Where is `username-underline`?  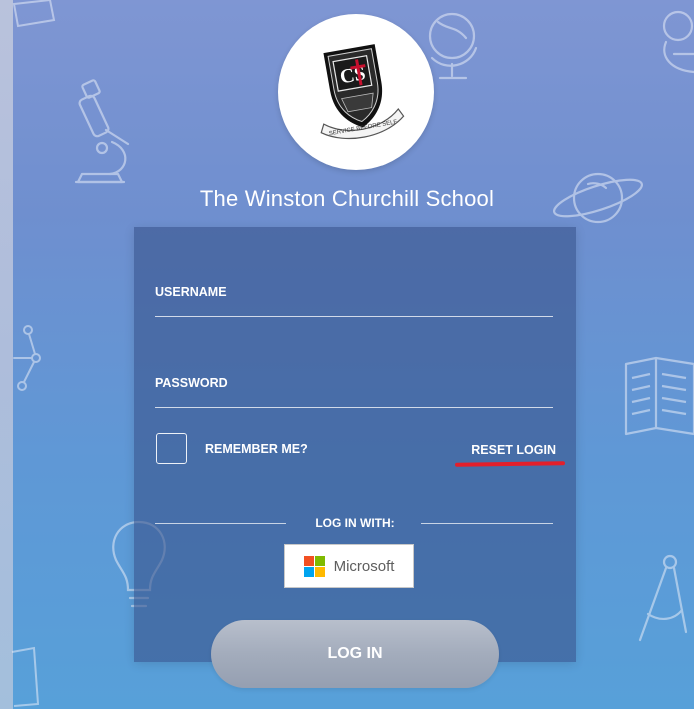 username-underline is located at coordinates (354, 316).